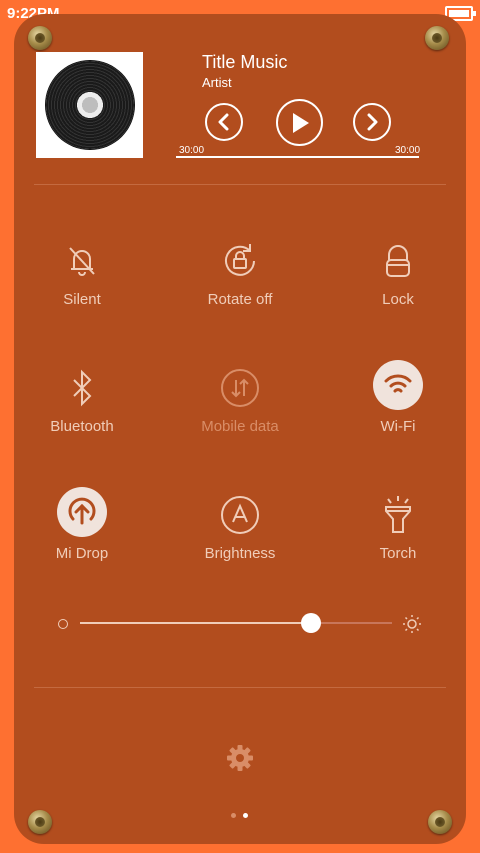 Image resolution: width=480 pixels, height=853 pixels. I want to click on divider-top, so click(240, 184).